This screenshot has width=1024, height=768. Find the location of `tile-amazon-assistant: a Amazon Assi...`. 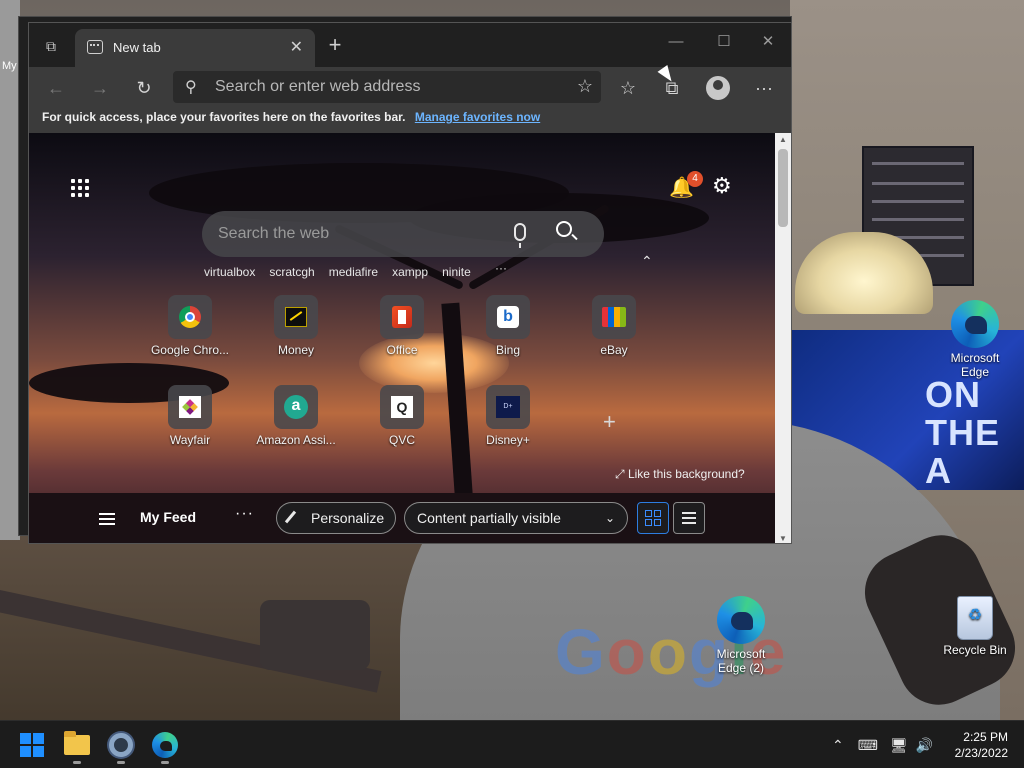

tile-amazon-assistant: a Amazon Assi... is located at coordinates (296, 416).